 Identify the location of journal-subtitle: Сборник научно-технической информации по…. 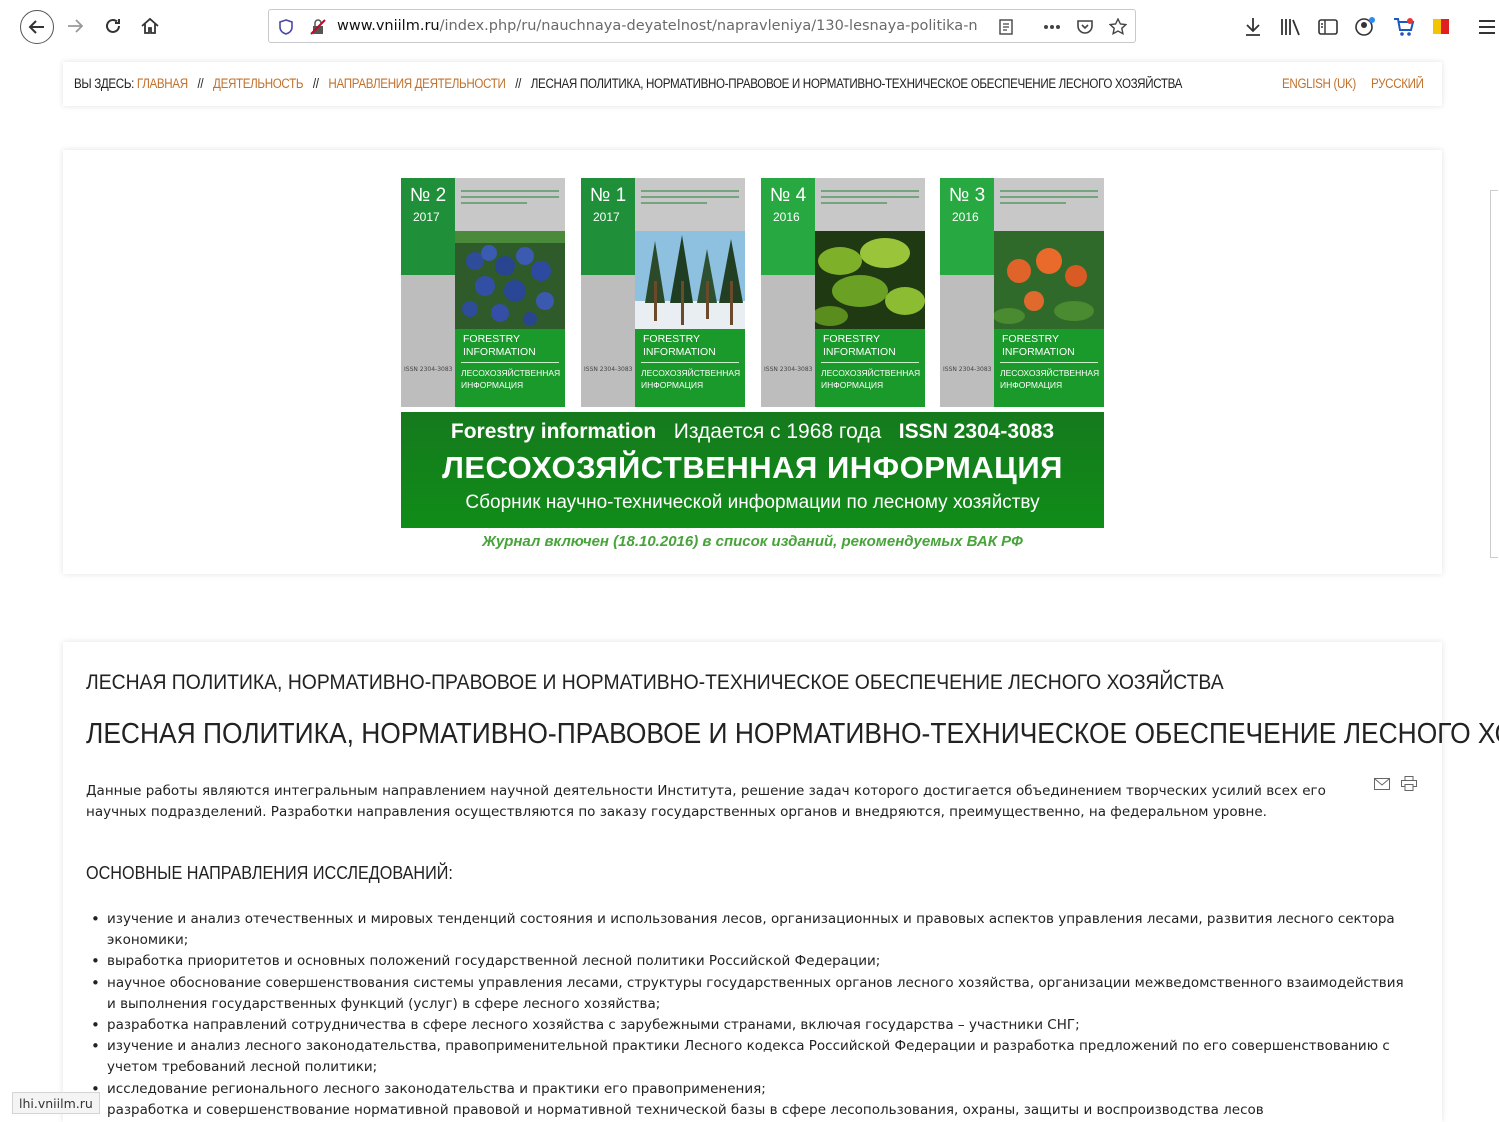
(752, 502).